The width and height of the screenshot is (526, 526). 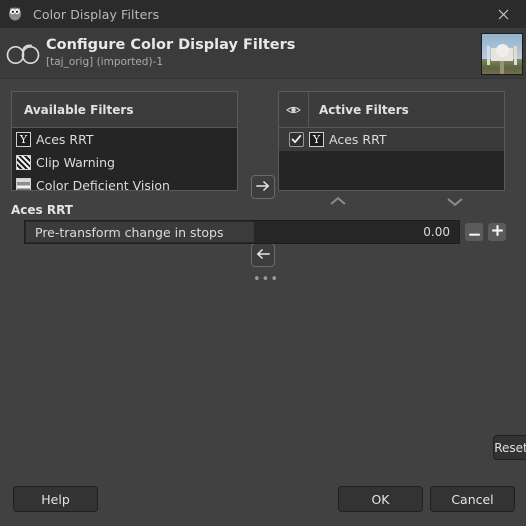 I want to click on thumbnail-minaret-left, so click(x=489, y=55).